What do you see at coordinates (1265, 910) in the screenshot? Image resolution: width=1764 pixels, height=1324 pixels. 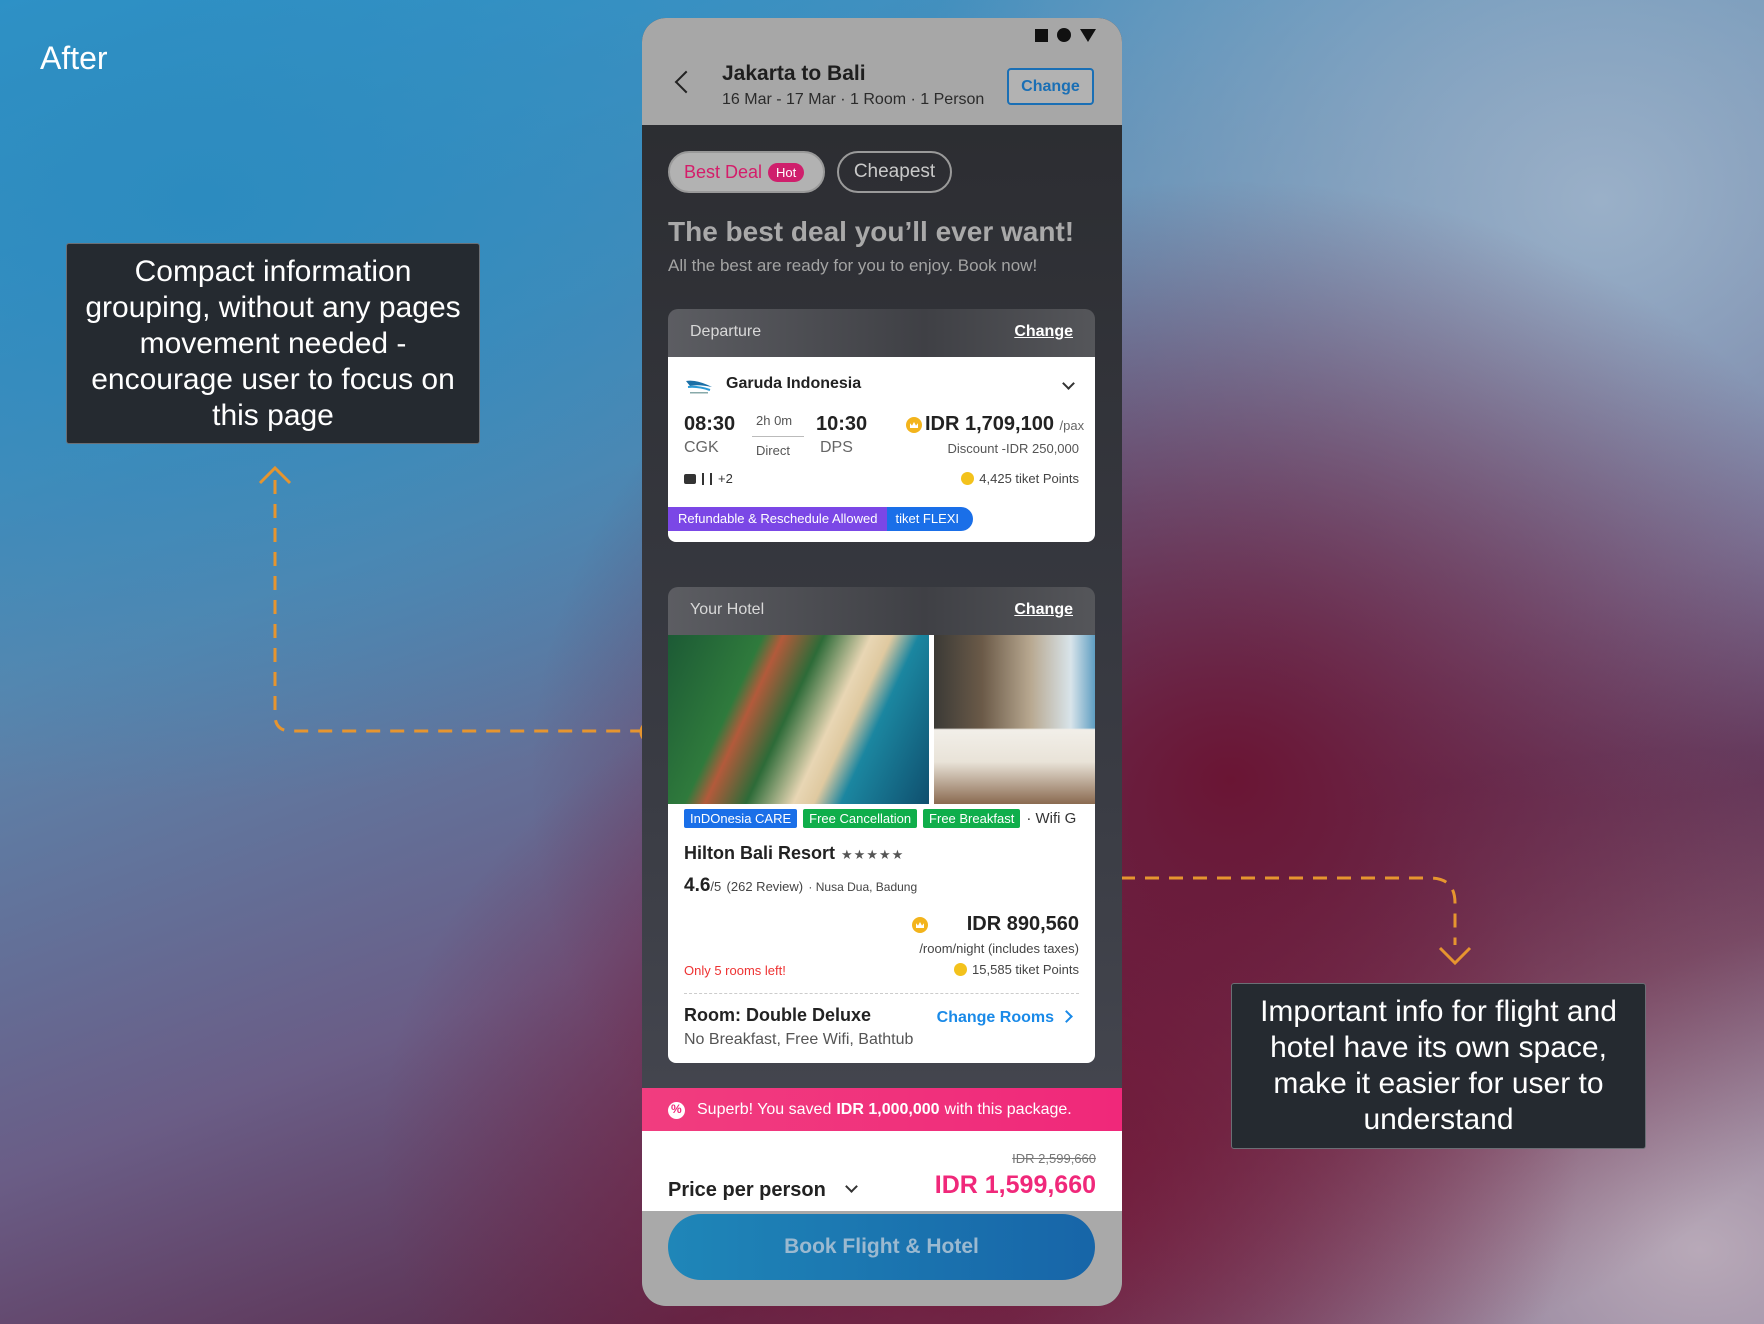 I see `connector-right` at bounding box center [1265, 910].